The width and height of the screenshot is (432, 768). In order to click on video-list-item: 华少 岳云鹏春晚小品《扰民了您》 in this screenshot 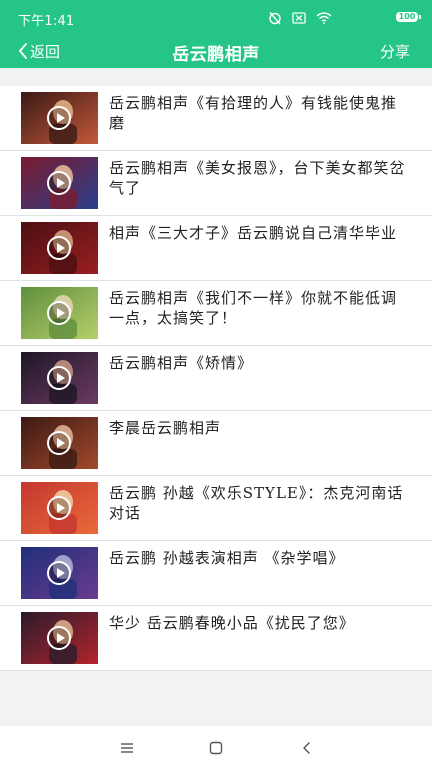, I will do `click(216, 638)`.